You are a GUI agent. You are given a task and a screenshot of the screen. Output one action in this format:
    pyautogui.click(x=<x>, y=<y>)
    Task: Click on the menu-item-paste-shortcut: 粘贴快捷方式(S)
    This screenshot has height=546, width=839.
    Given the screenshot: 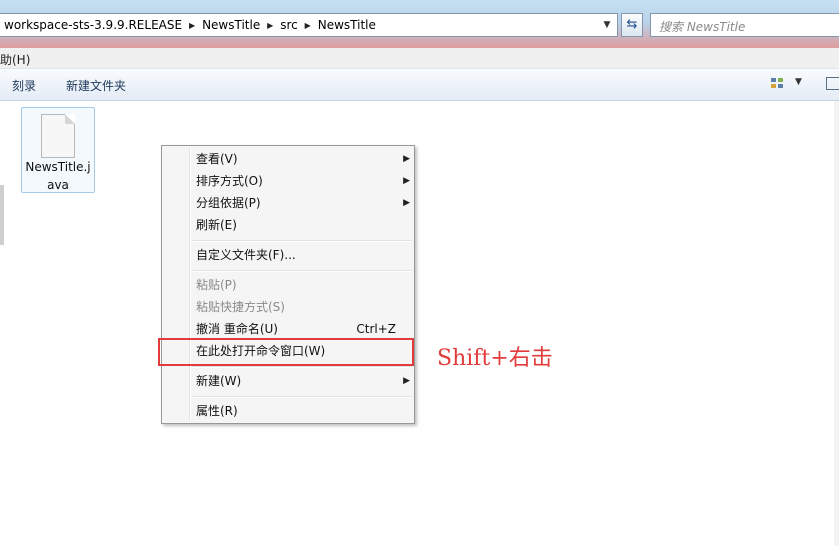 What is the action you would take?
    pyautogui.click(x=303, y=307)
    